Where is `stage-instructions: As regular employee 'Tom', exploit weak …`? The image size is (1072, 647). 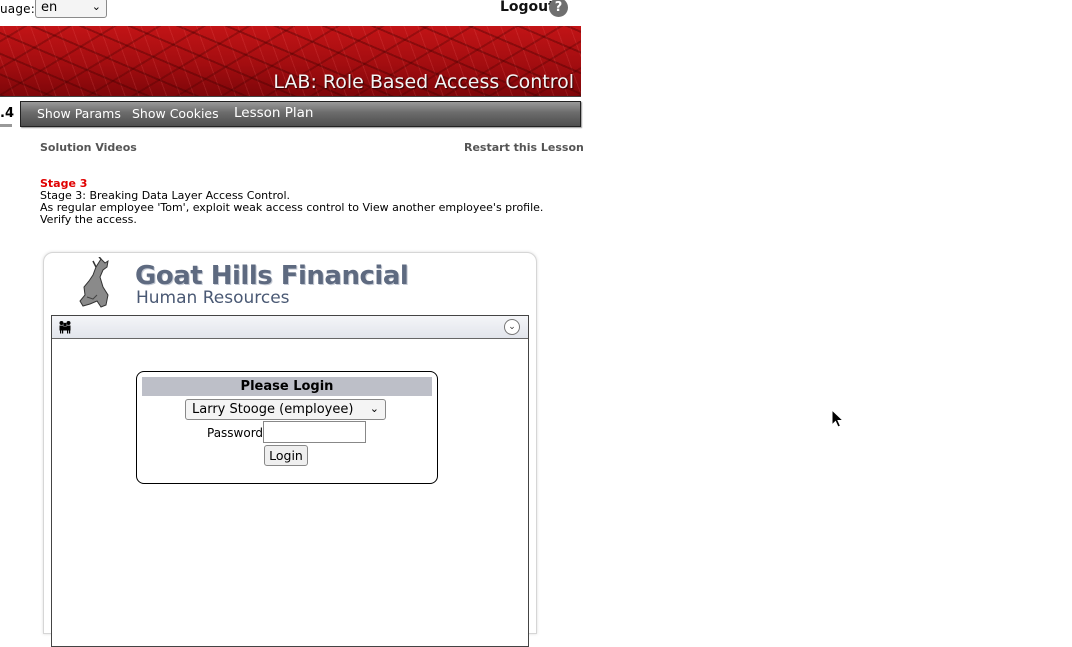 stage-instructions: As regular employee 'Tom', exploit weak … is located at coordinates (292, 213).